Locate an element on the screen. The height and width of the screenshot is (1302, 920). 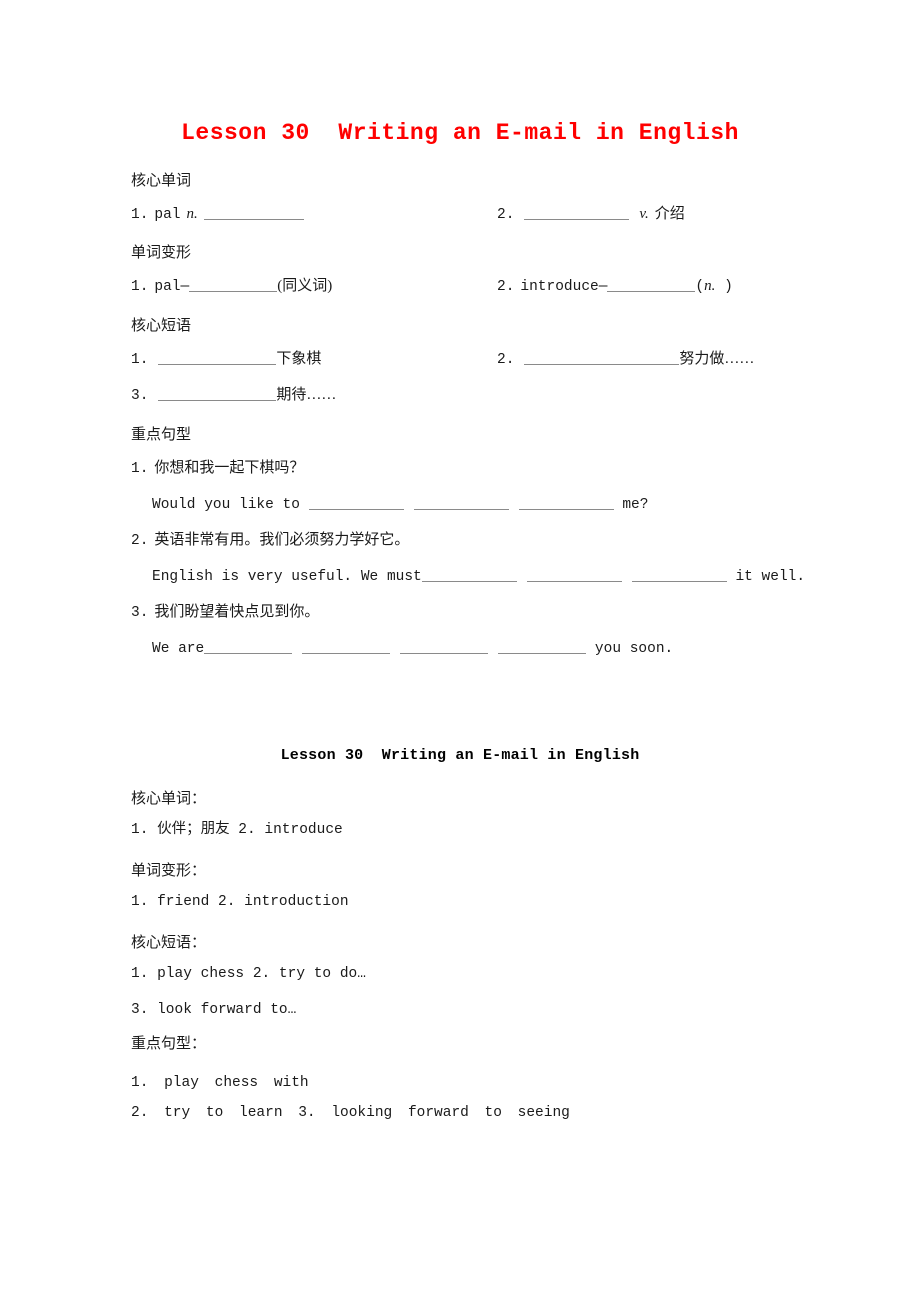
page-title: Lesson 30 Writing an E-mail in English is located at coordinates (460, 133).